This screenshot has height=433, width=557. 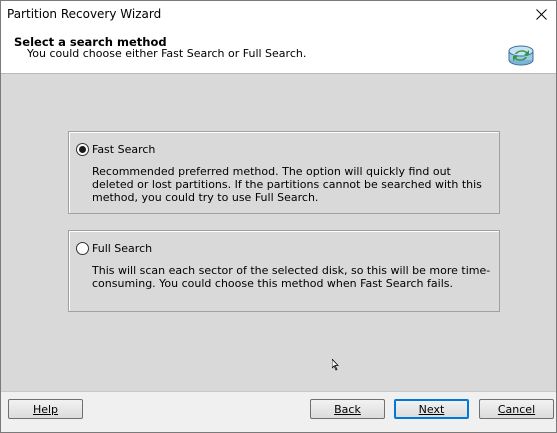 I want to click on mouse-cursor-icon, so click(x=335, y=365).